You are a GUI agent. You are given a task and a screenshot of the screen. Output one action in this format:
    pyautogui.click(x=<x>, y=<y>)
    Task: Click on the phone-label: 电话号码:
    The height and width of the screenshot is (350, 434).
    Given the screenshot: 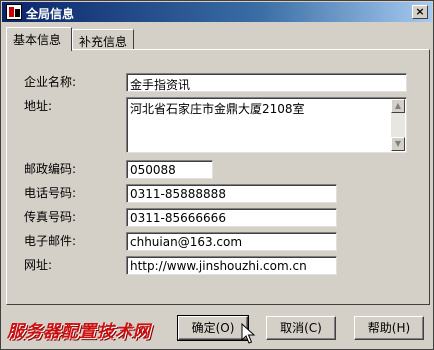 What is the action you would take?
    pyautogui.click(x=50, y=193)
    